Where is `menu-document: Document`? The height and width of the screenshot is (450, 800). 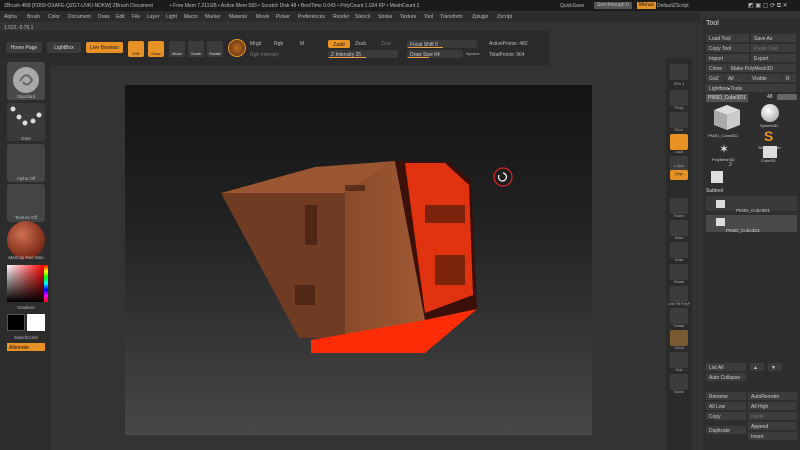
menu-document: Document is located at coordinates (79, 17).